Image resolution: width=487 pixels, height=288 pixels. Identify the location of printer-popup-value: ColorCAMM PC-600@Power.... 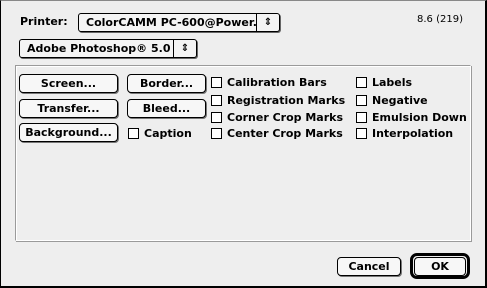
(171, 22).